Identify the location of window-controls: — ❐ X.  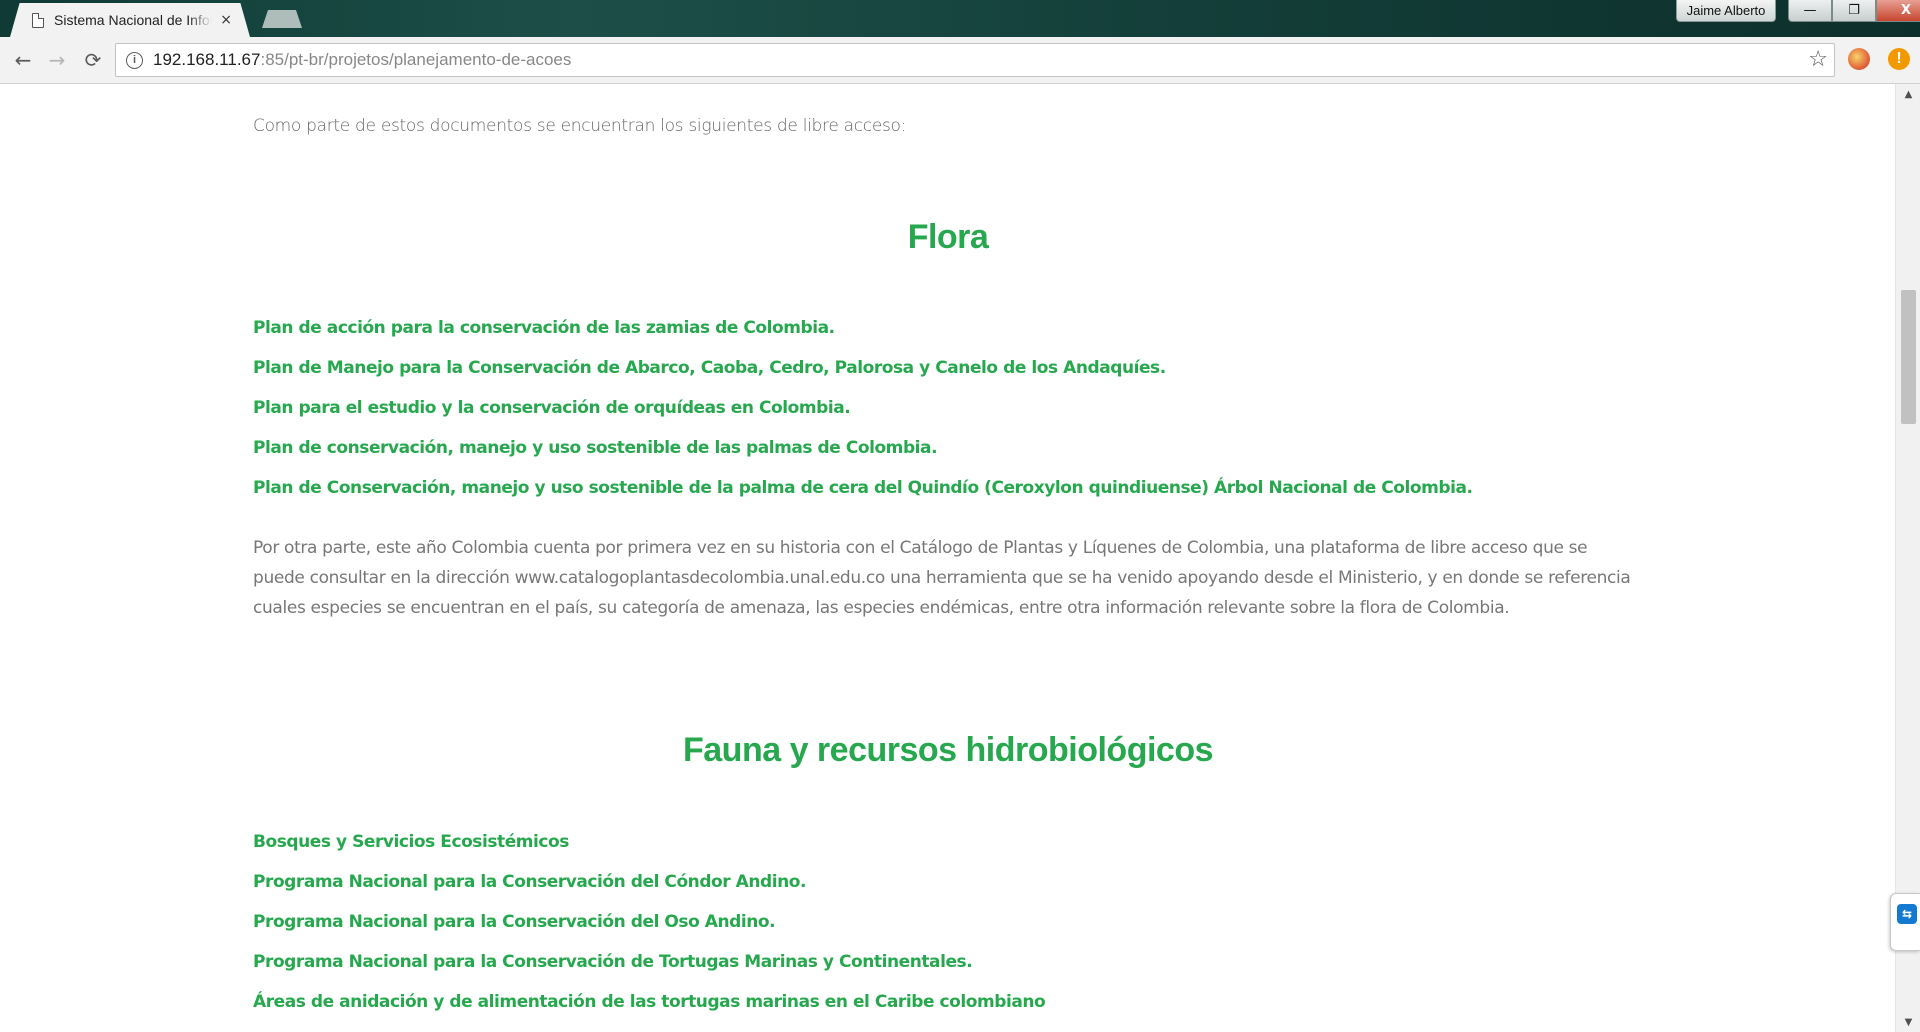
(1854, 11).